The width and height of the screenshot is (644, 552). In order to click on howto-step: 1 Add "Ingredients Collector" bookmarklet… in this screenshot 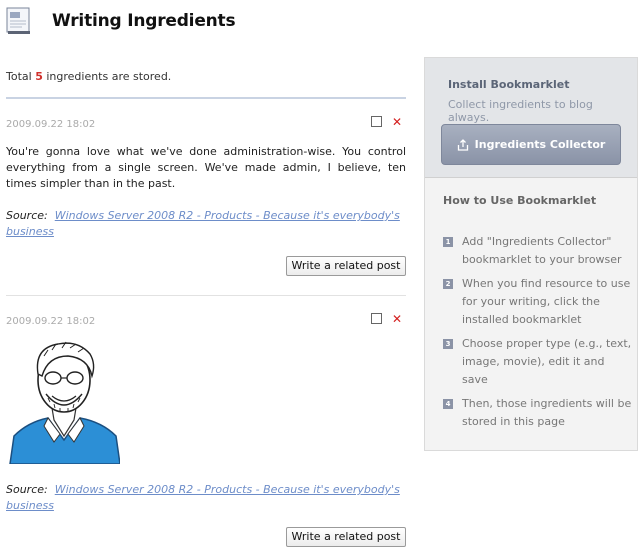, I will do `click(538, 251)`.